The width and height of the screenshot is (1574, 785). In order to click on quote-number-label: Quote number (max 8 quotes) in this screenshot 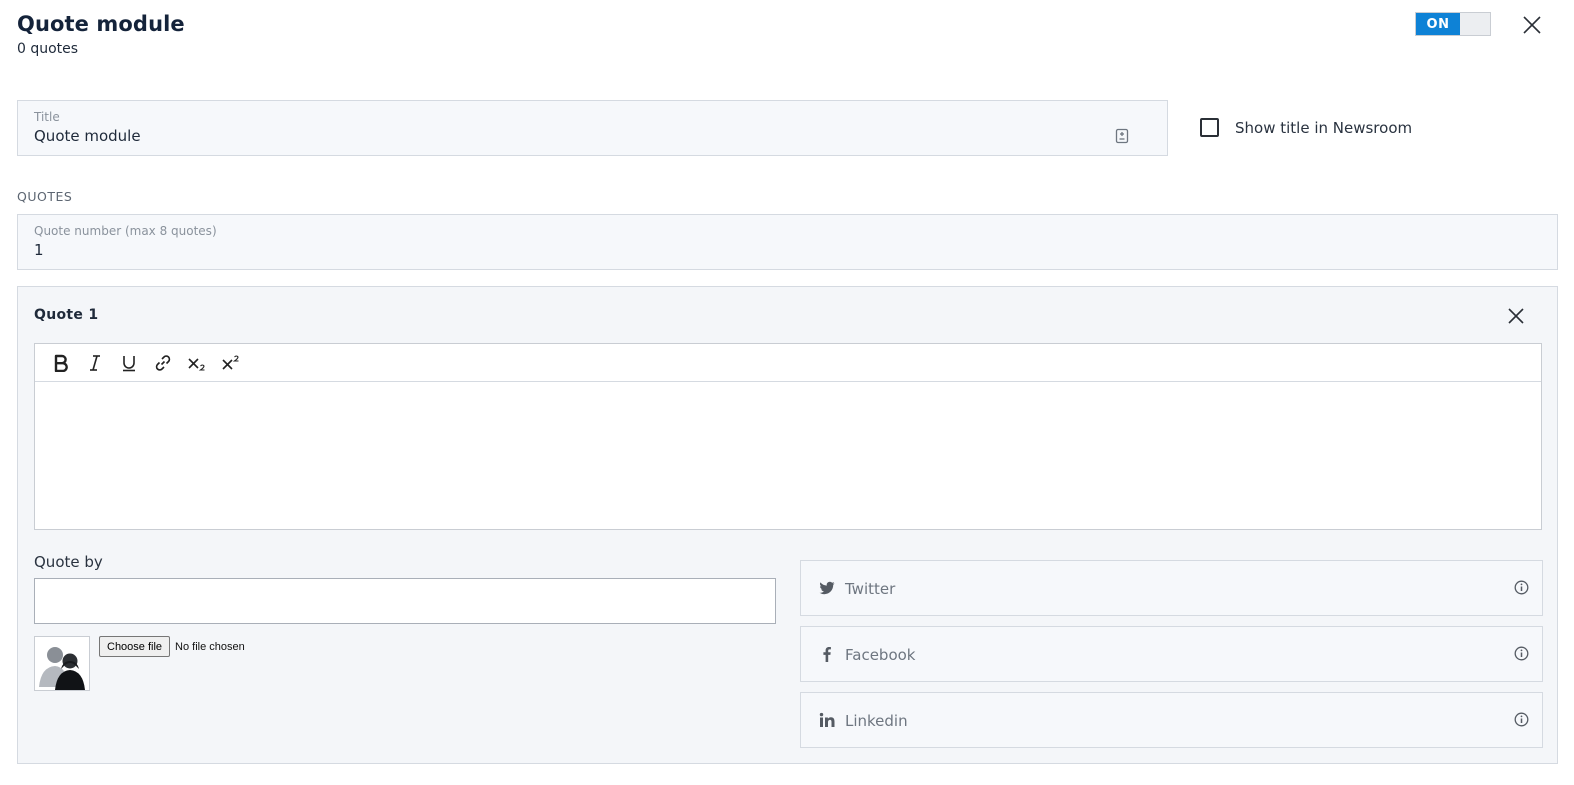, I will do `click(125, 231)`.